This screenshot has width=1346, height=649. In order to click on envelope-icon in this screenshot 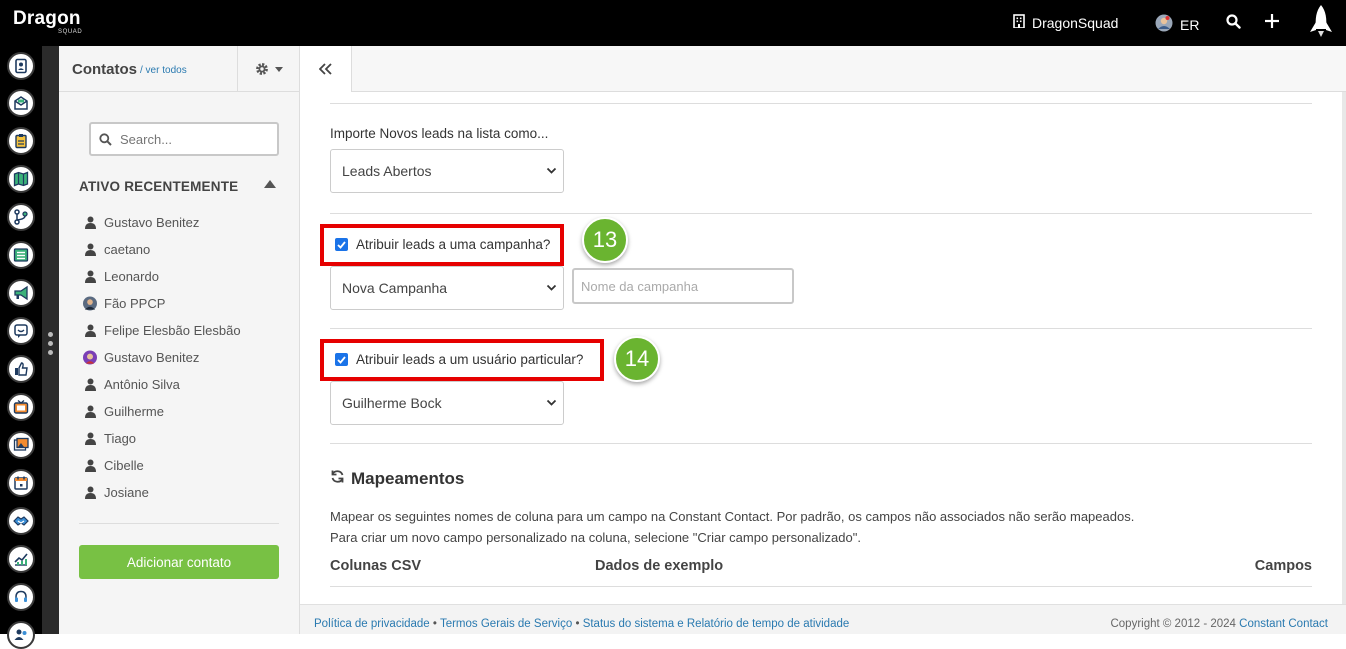, I will do `click(21, 103)`.